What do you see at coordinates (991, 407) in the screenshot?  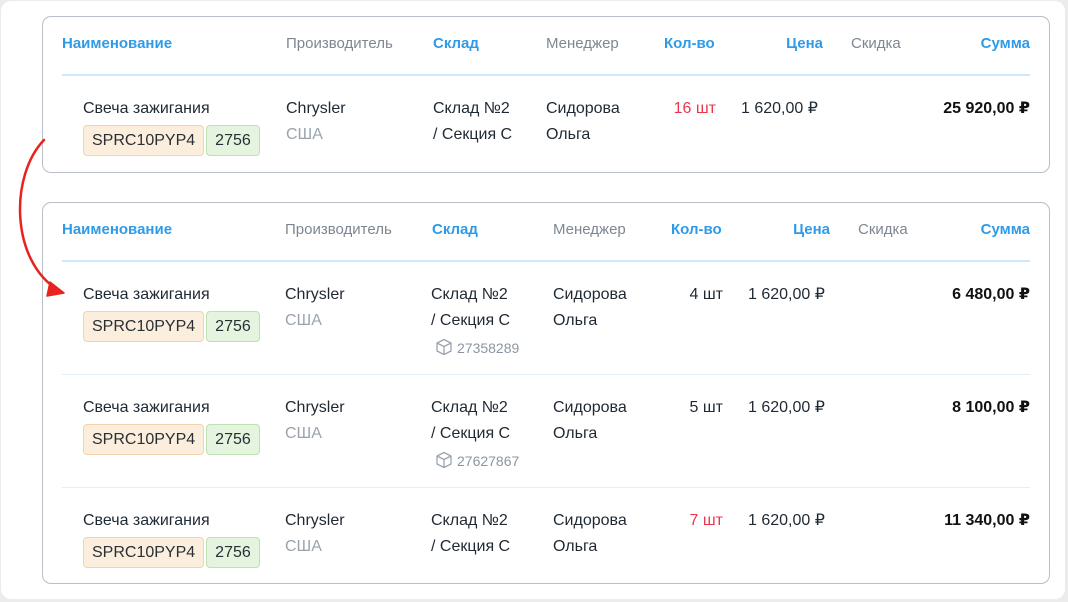 I see `sum-cell: 8 100,00 ₽` at bounding box center [991, 407].